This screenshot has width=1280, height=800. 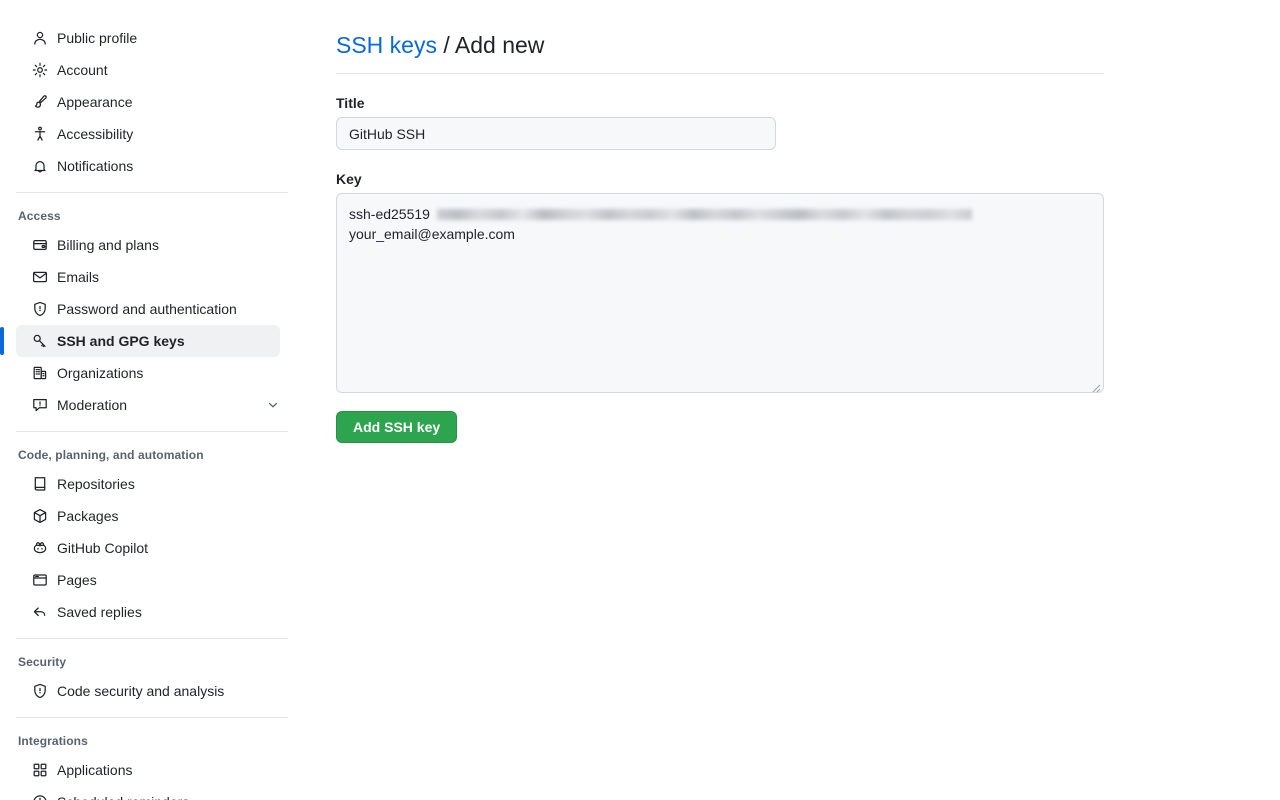 I want to click on report-icon, so click(x=40, y=405).